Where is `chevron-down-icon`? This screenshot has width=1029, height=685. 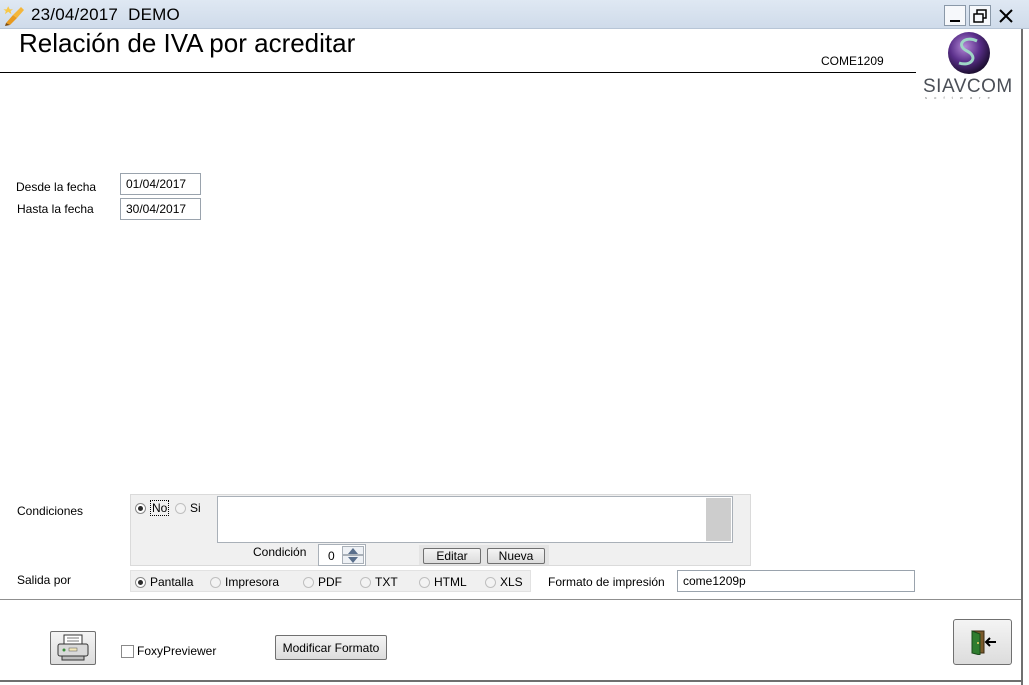 chevron-down-icon is located at coordinates (353, 559).